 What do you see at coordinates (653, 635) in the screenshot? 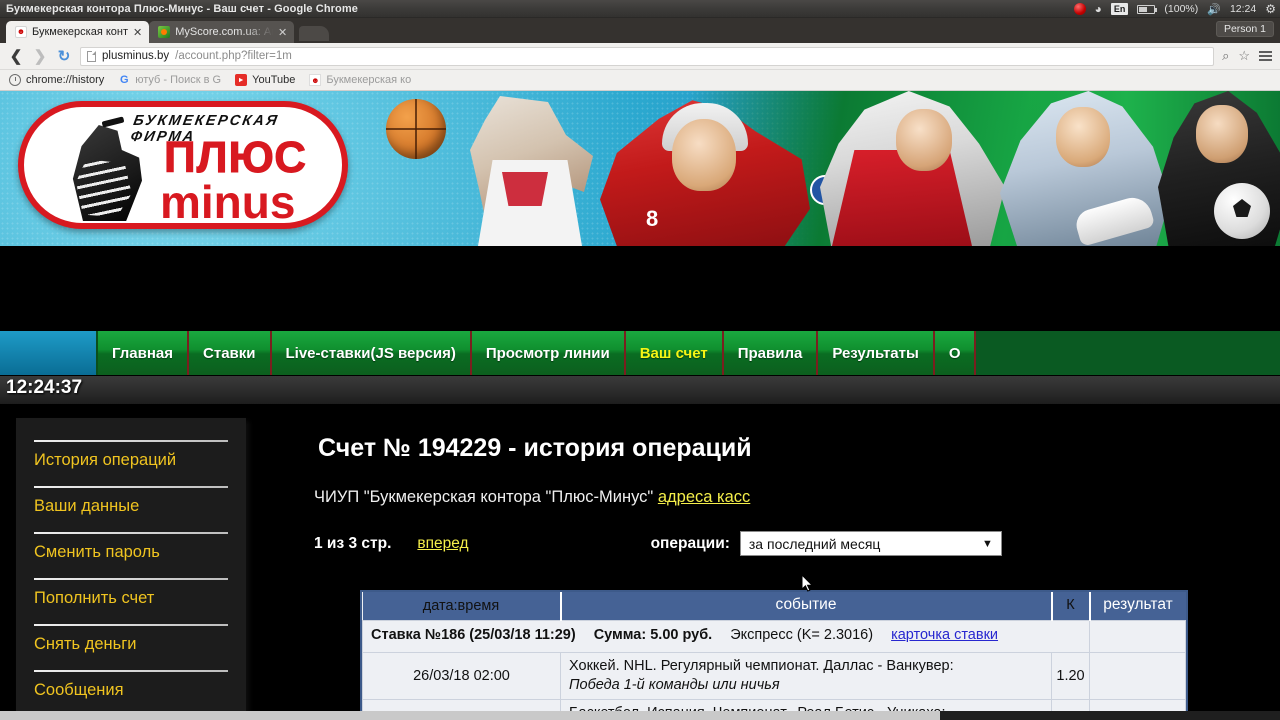
I see `bet-amount: Сумма: 5.00 руб.` at bounding box center [653, 635].